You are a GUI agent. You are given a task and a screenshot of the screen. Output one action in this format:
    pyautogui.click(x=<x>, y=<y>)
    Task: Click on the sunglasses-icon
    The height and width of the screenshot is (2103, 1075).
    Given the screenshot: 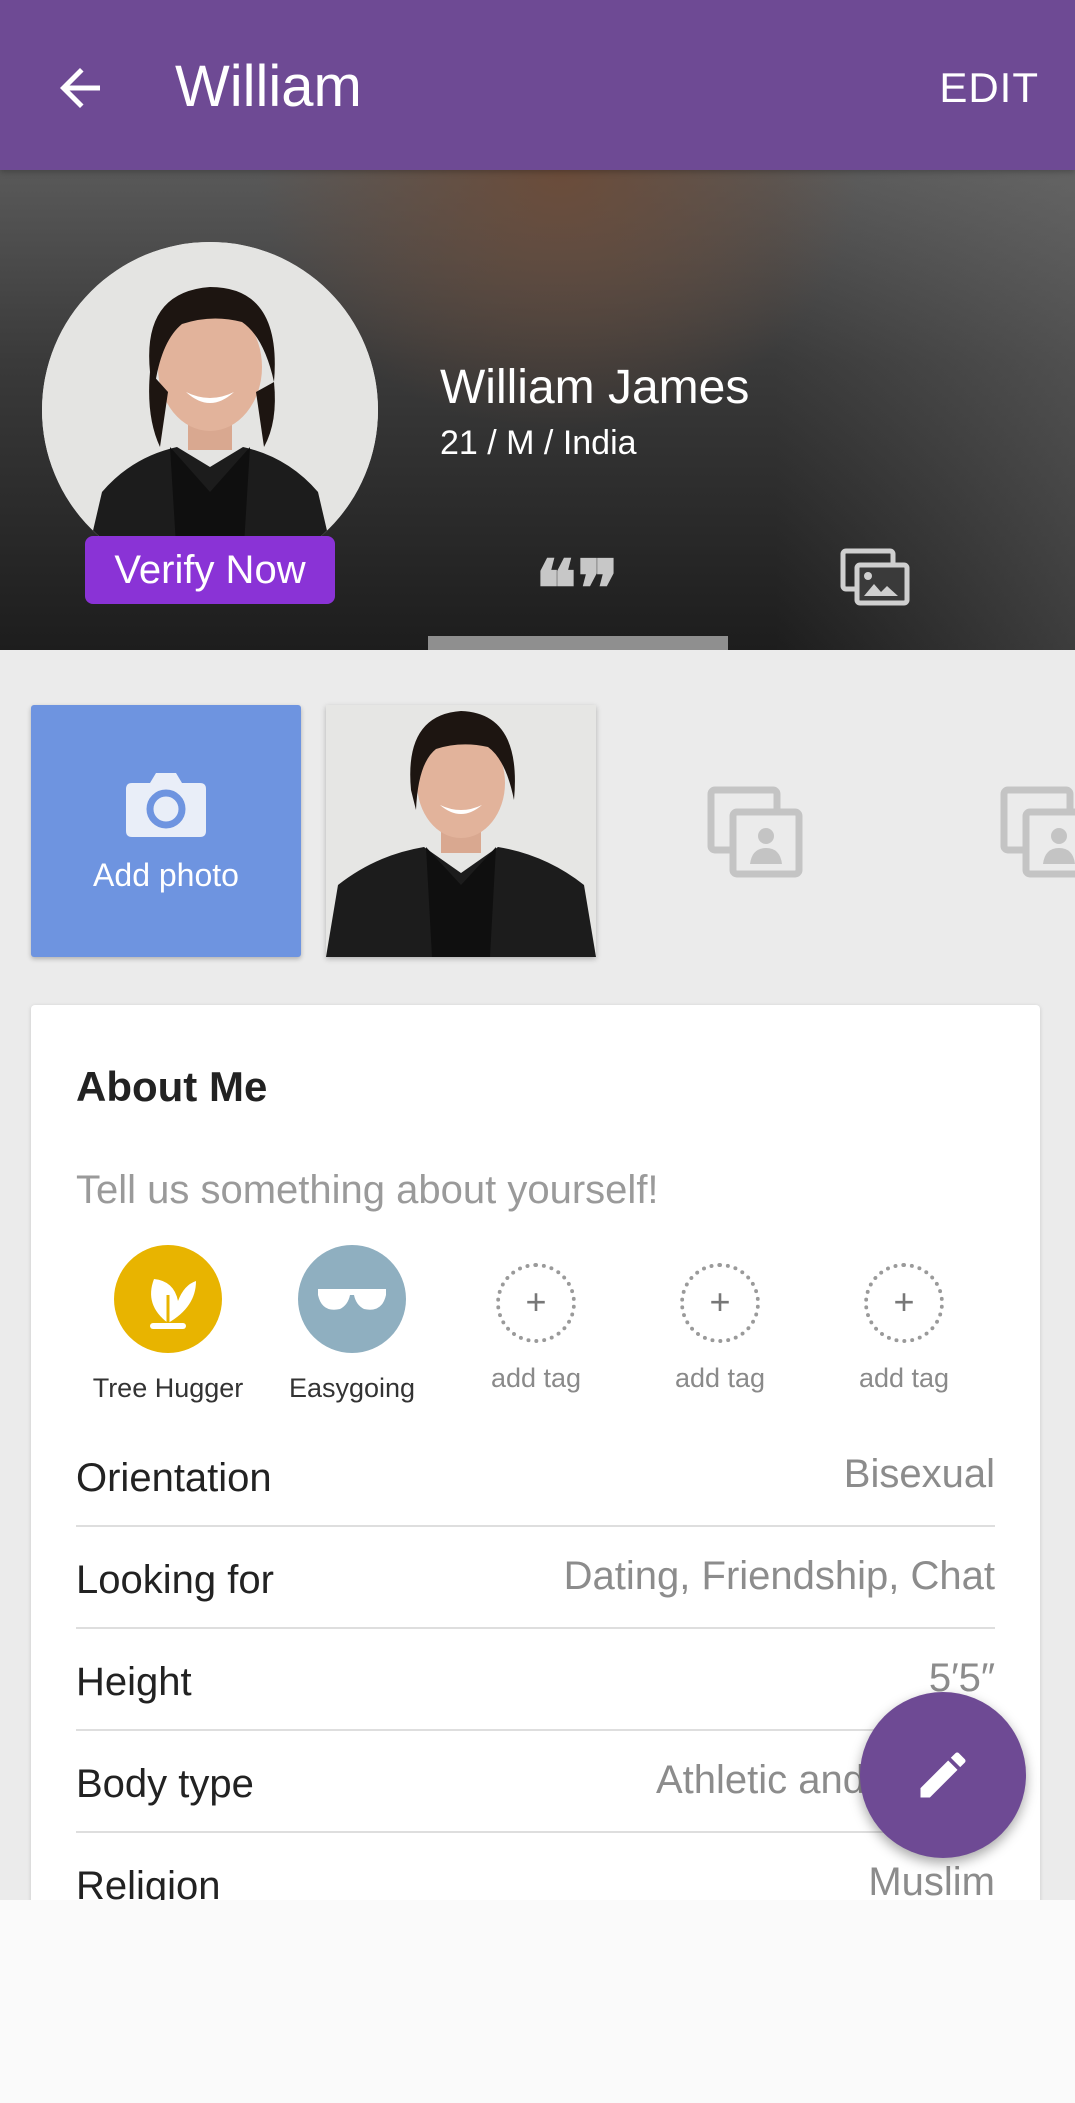 What is the action you would take?
    pyautogui.click(x=352, y=1299)
    